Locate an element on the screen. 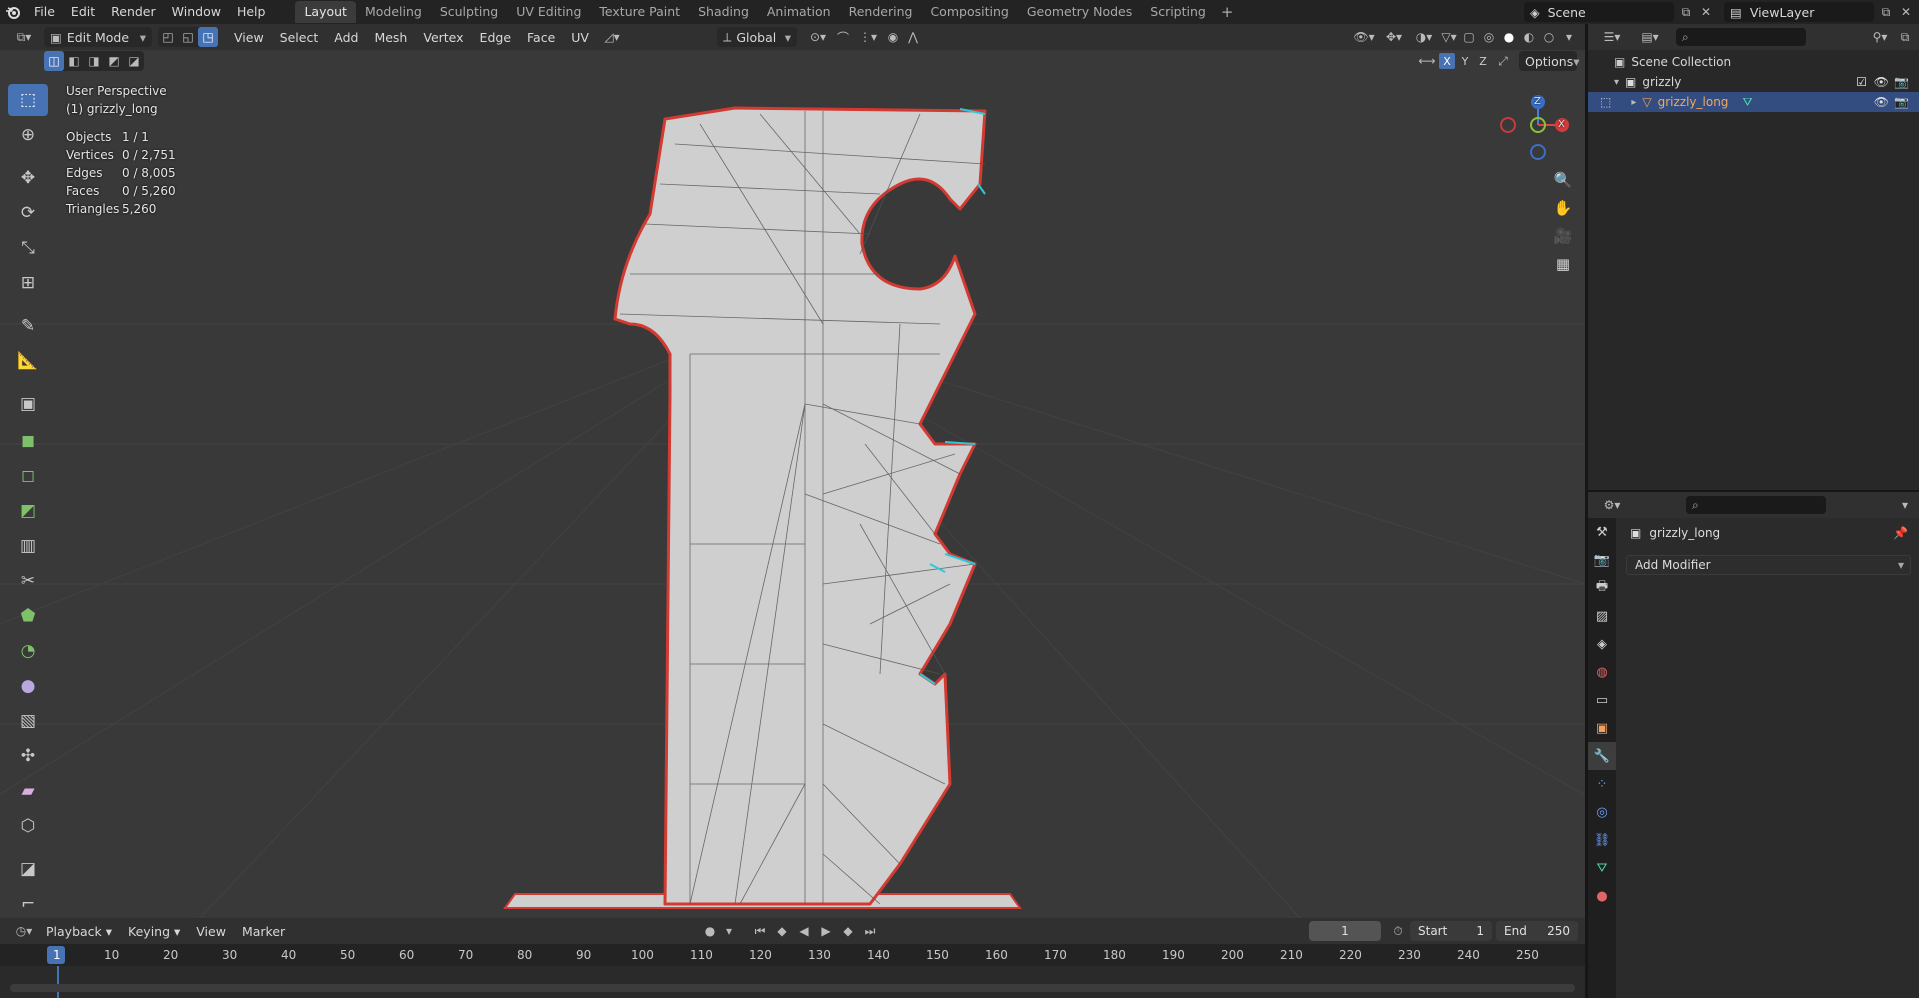 The height and width of the screenshot is (998, 1919). new-scene-icon: ⧉ is located at coordinates (1686, 12).